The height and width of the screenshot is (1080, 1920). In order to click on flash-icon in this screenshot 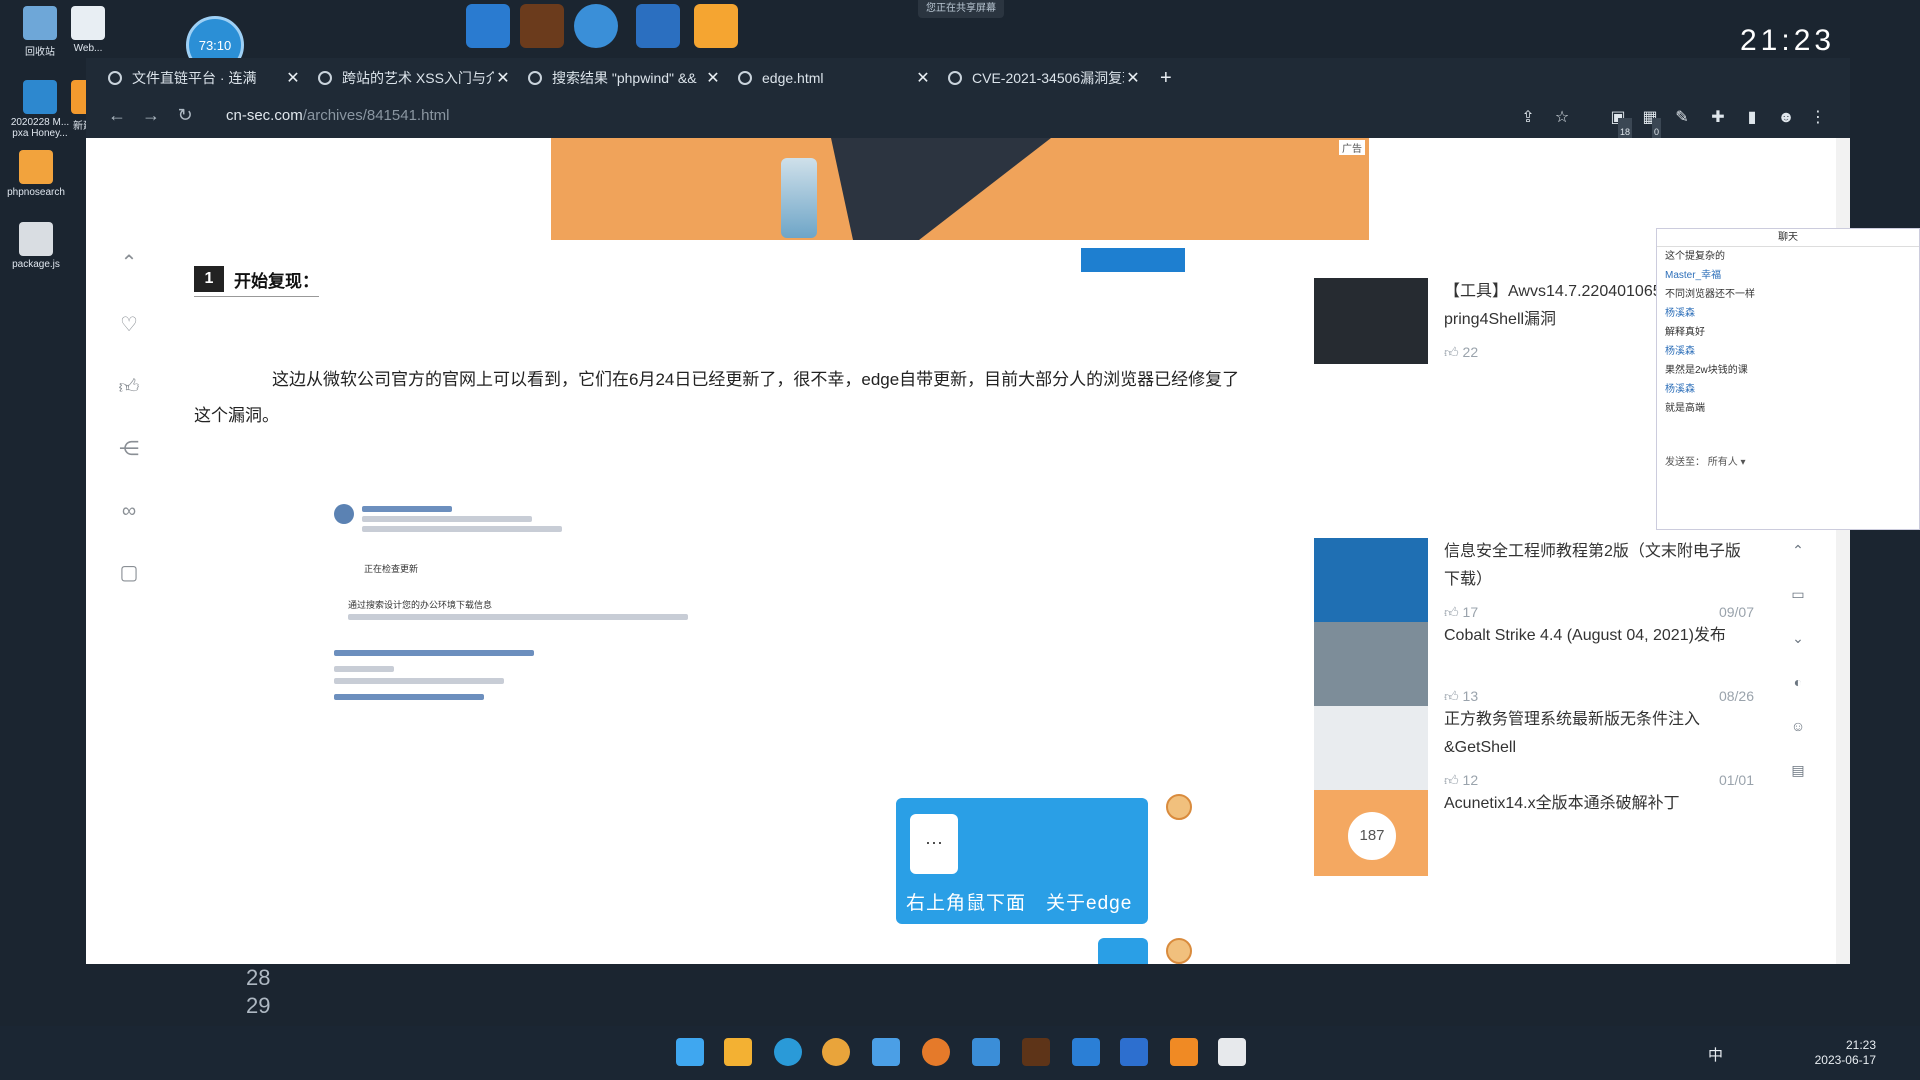, I will do `click(1086, 1052)`.